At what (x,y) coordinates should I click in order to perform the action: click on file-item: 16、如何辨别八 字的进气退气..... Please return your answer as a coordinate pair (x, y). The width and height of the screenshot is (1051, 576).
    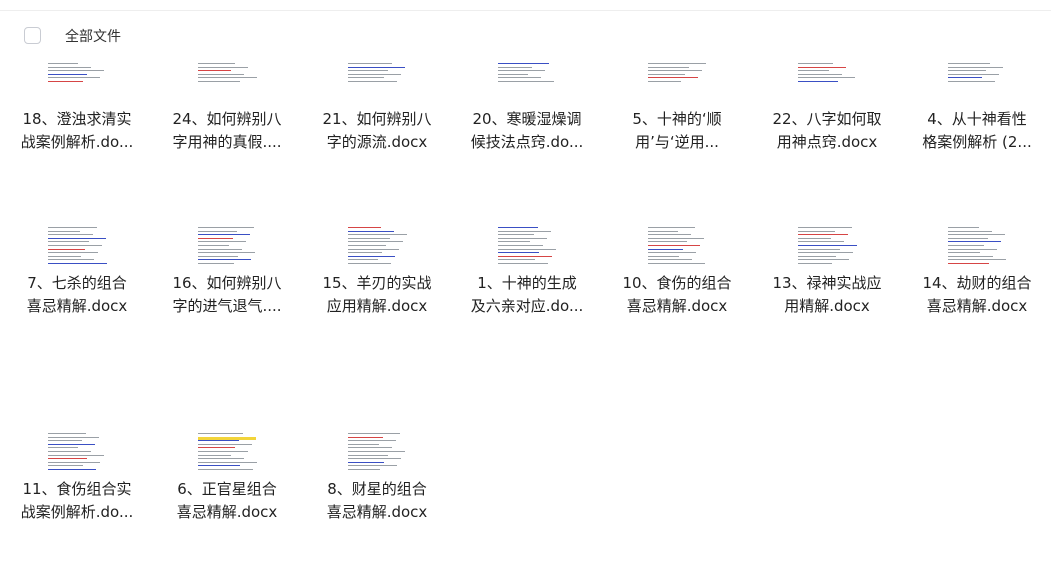
    Looking at the image, I should click on (227, 299).